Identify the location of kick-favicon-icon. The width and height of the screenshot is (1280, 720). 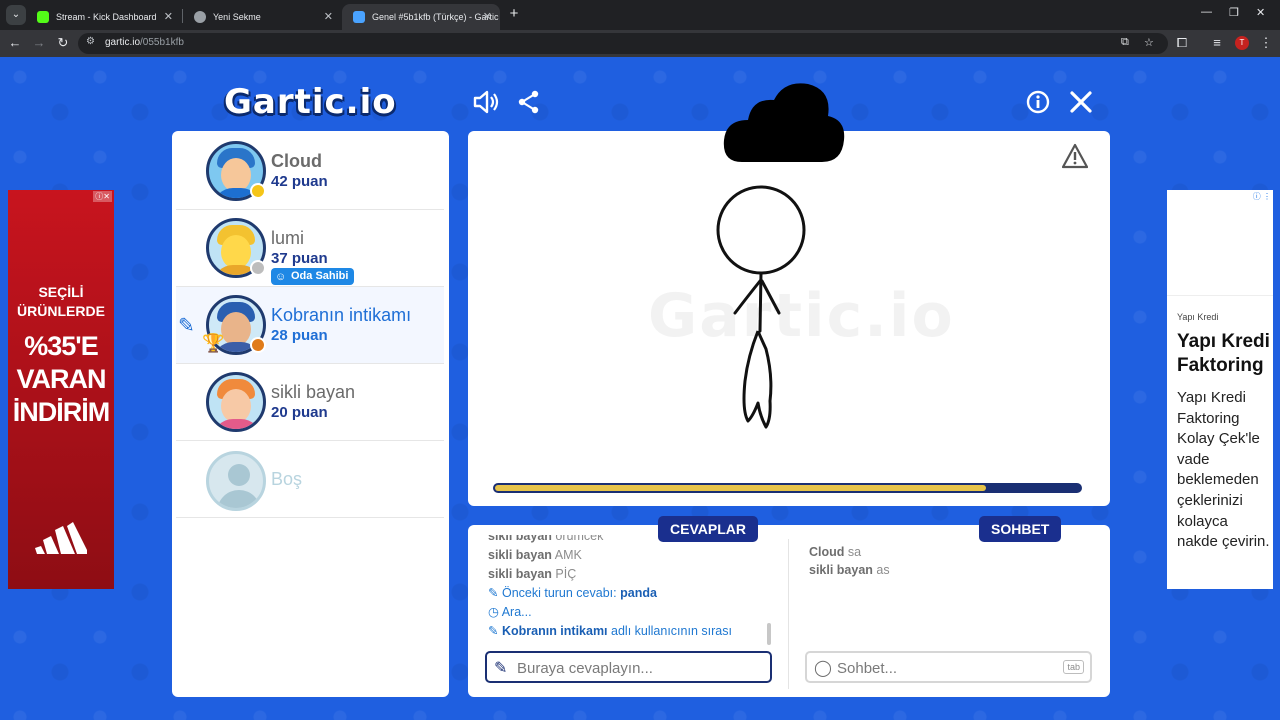
(43, 17).